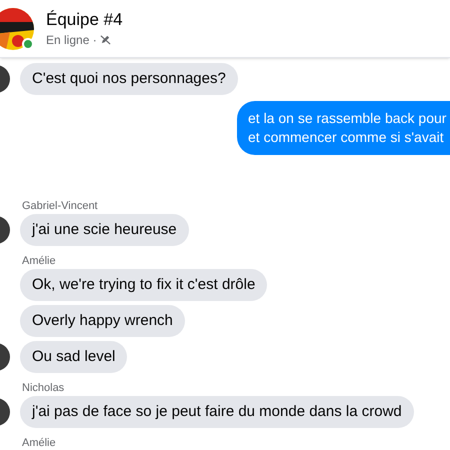  I want to click on message-bubble: et la on se rassemble back pour et commencer comme si s'avait, so click(343, 128).